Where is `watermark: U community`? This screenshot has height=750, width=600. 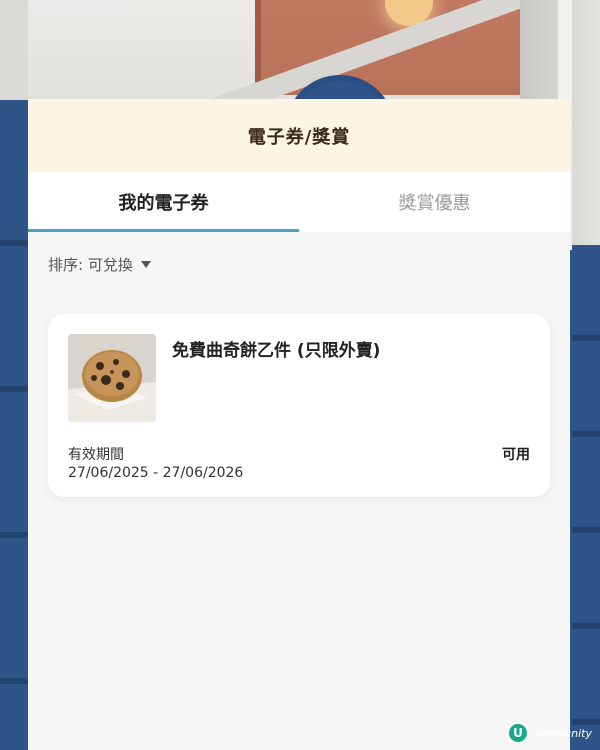 watermark: U community is located at coordinates (550, 733).